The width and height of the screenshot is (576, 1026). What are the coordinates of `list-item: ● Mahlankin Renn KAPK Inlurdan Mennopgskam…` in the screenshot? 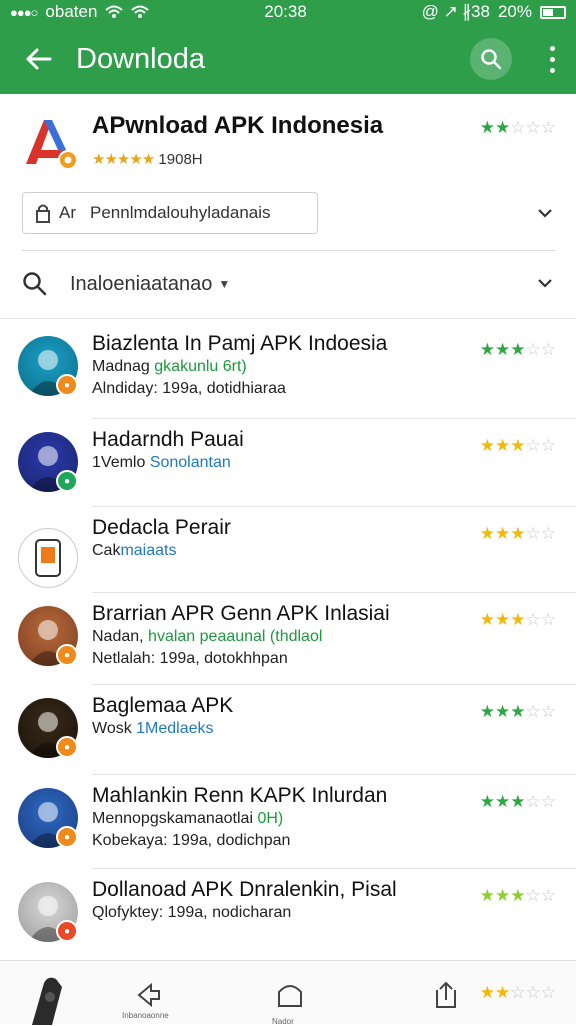 It's located at (288, 826).